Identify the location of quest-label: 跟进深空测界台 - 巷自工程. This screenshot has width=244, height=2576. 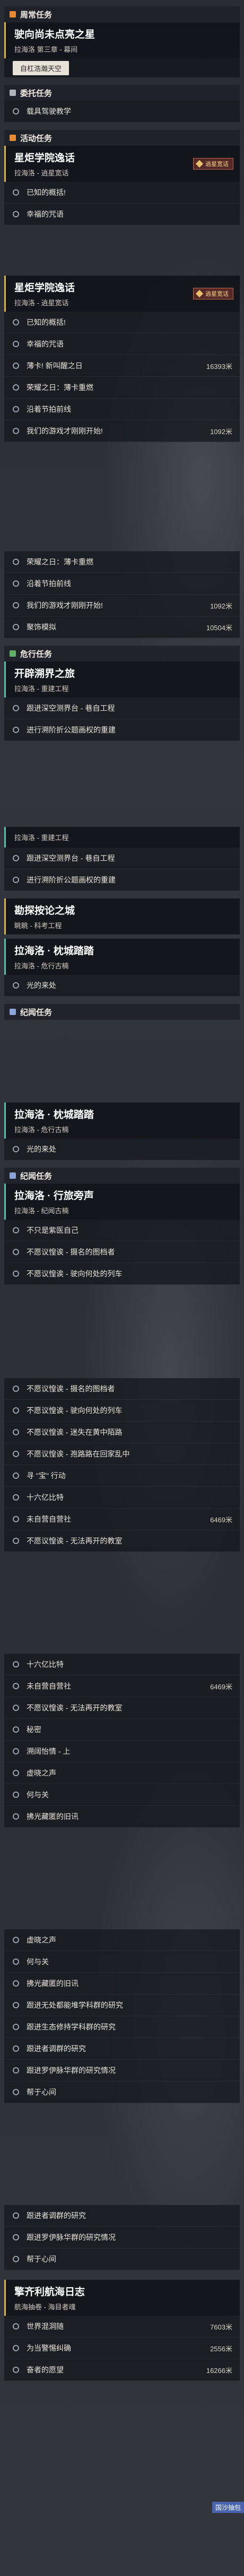
(71, 858).